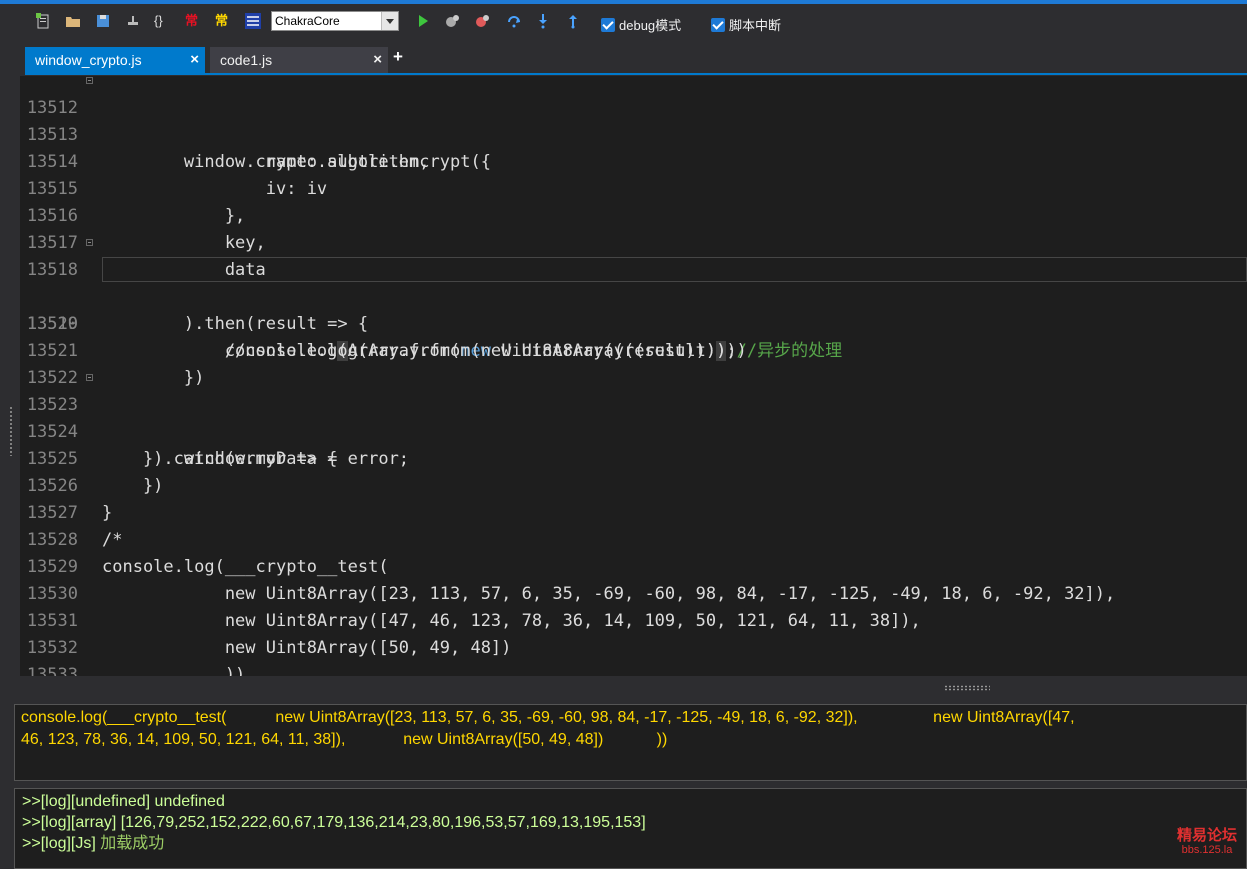 Image resolution: width=1247 pixels, height=869 pixels. What do you see at coordinates (483, 21) in the screenshot?
I see `clear-breakpoints-icon` at bounding box center [483, 21].